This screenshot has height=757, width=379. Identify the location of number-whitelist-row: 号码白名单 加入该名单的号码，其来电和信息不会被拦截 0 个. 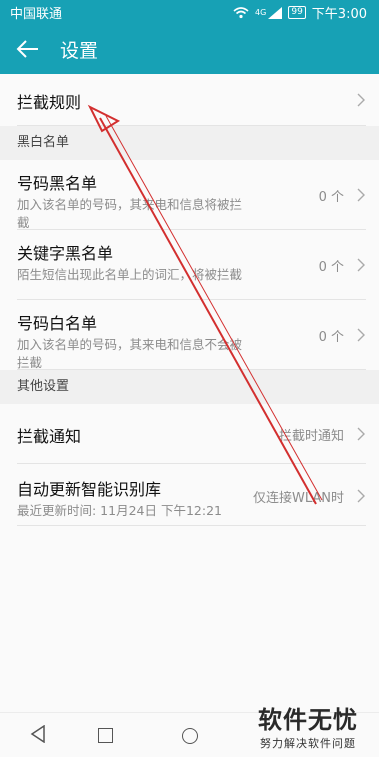
(191, 335).